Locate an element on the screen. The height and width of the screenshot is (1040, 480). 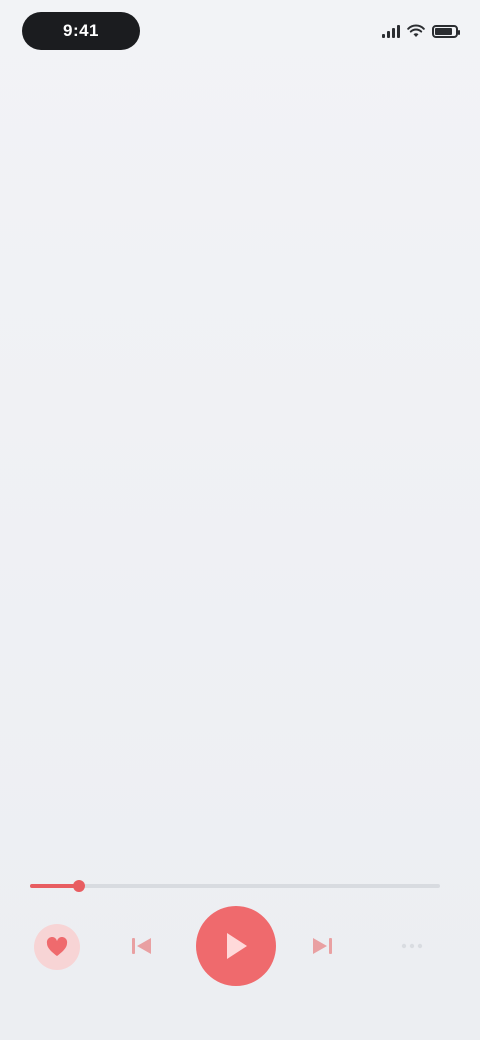
heart-icon is located at coordinates (57, 946).